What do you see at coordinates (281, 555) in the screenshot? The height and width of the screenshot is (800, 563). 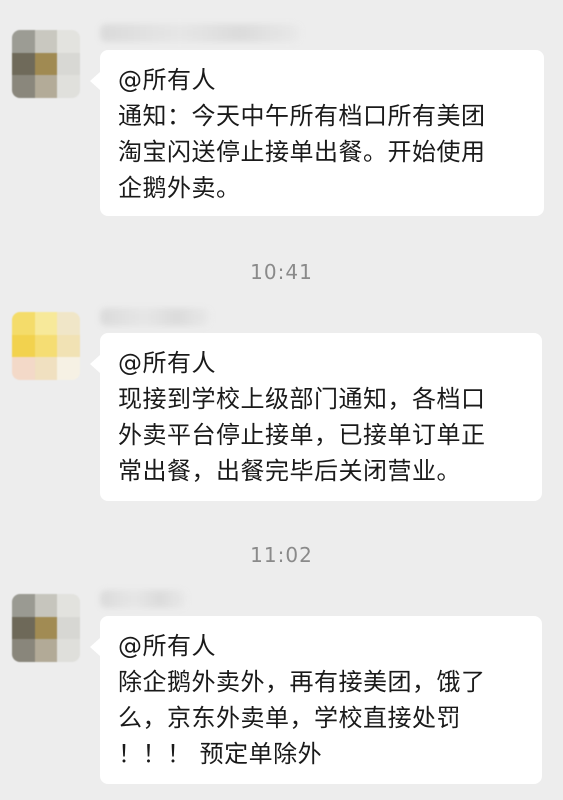 I see `timestamp: 11:02` at bounding box center [281, 555].